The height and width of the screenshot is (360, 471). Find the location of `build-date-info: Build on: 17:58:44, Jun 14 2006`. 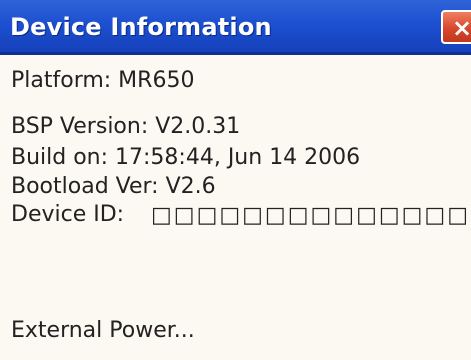

build-date-info: Build on: 17:58:44, Jun 14 2006 is located at coordinates (186, 157).